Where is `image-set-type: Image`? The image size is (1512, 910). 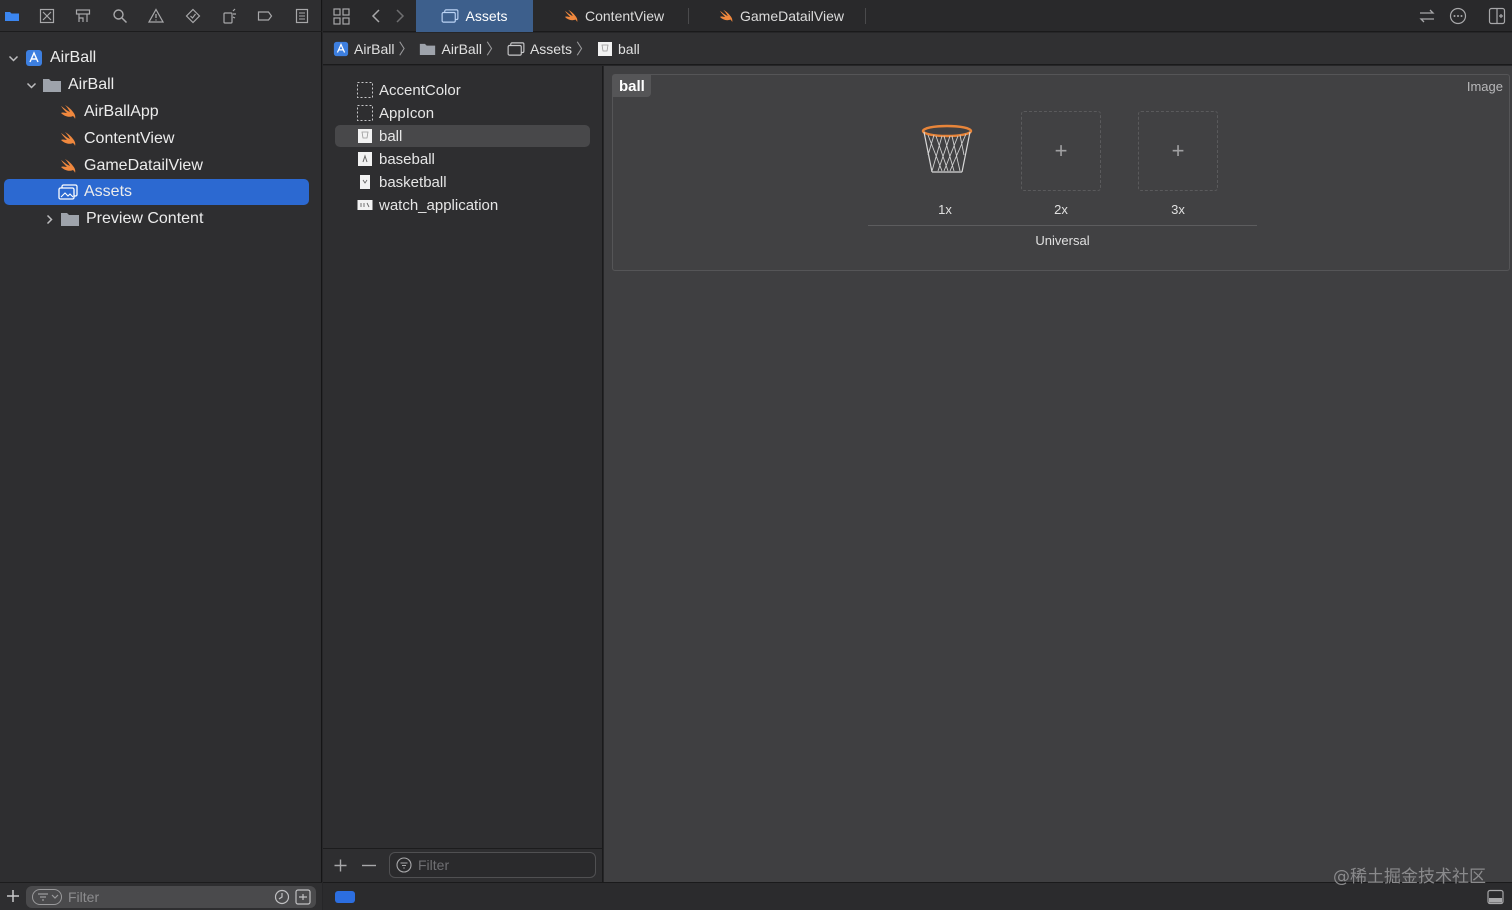
image-set-type: Image is located at coordinates (1484, 86).